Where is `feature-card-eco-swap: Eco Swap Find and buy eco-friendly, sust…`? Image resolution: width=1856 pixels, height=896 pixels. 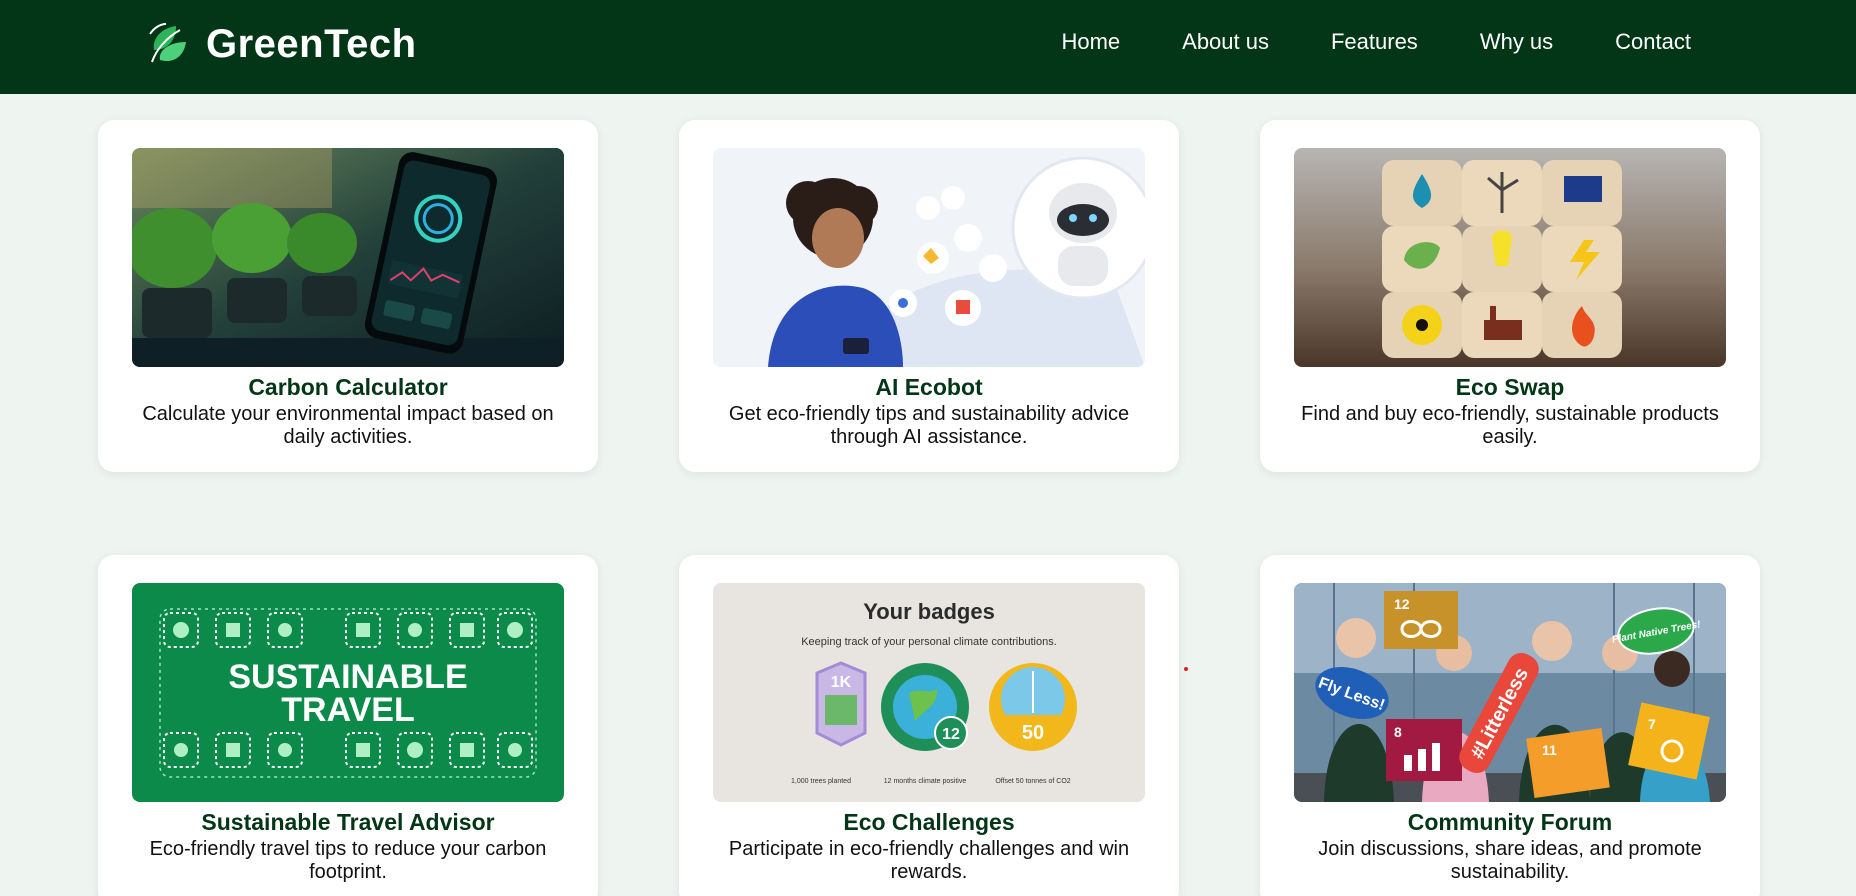
feature-card-eco-swap: Eco Swap Find and buy eco-friendly, sust… is located at coordinates (1510, 296).